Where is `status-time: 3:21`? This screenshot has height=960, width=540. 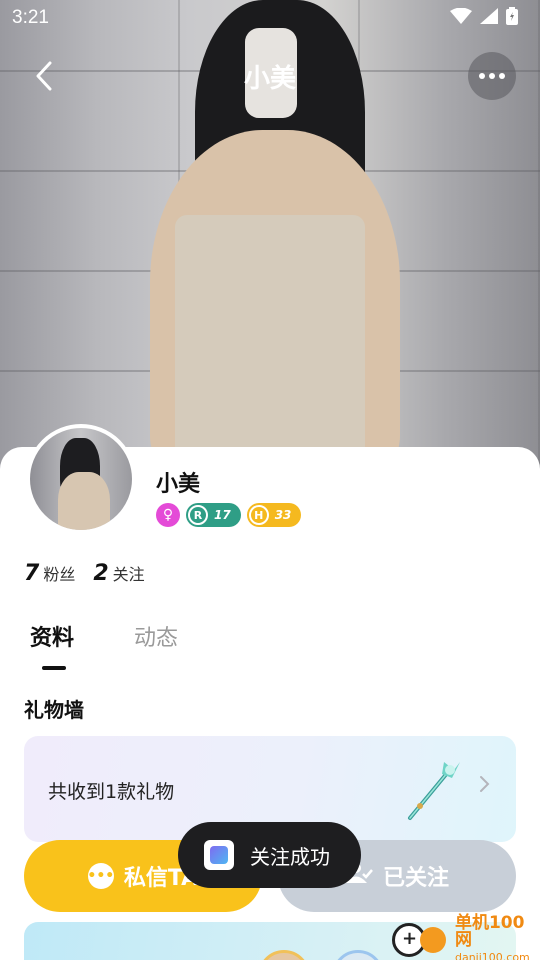
status-time: 3:21 is located at coordinates (30, 17).